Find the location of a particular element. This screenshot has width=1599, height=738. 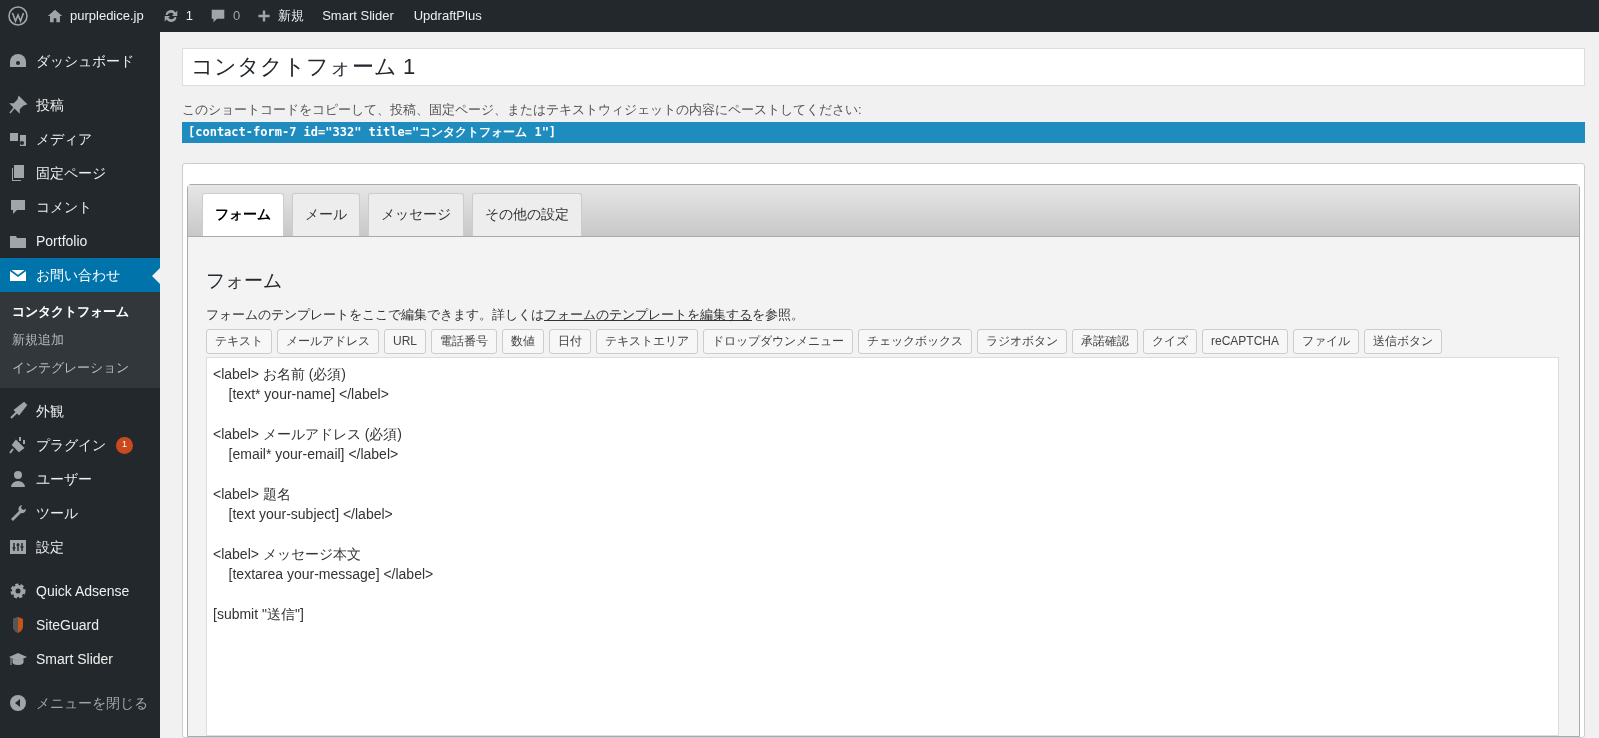

tag-generator-button: メールアドレス is located at coordinates (328, 341).